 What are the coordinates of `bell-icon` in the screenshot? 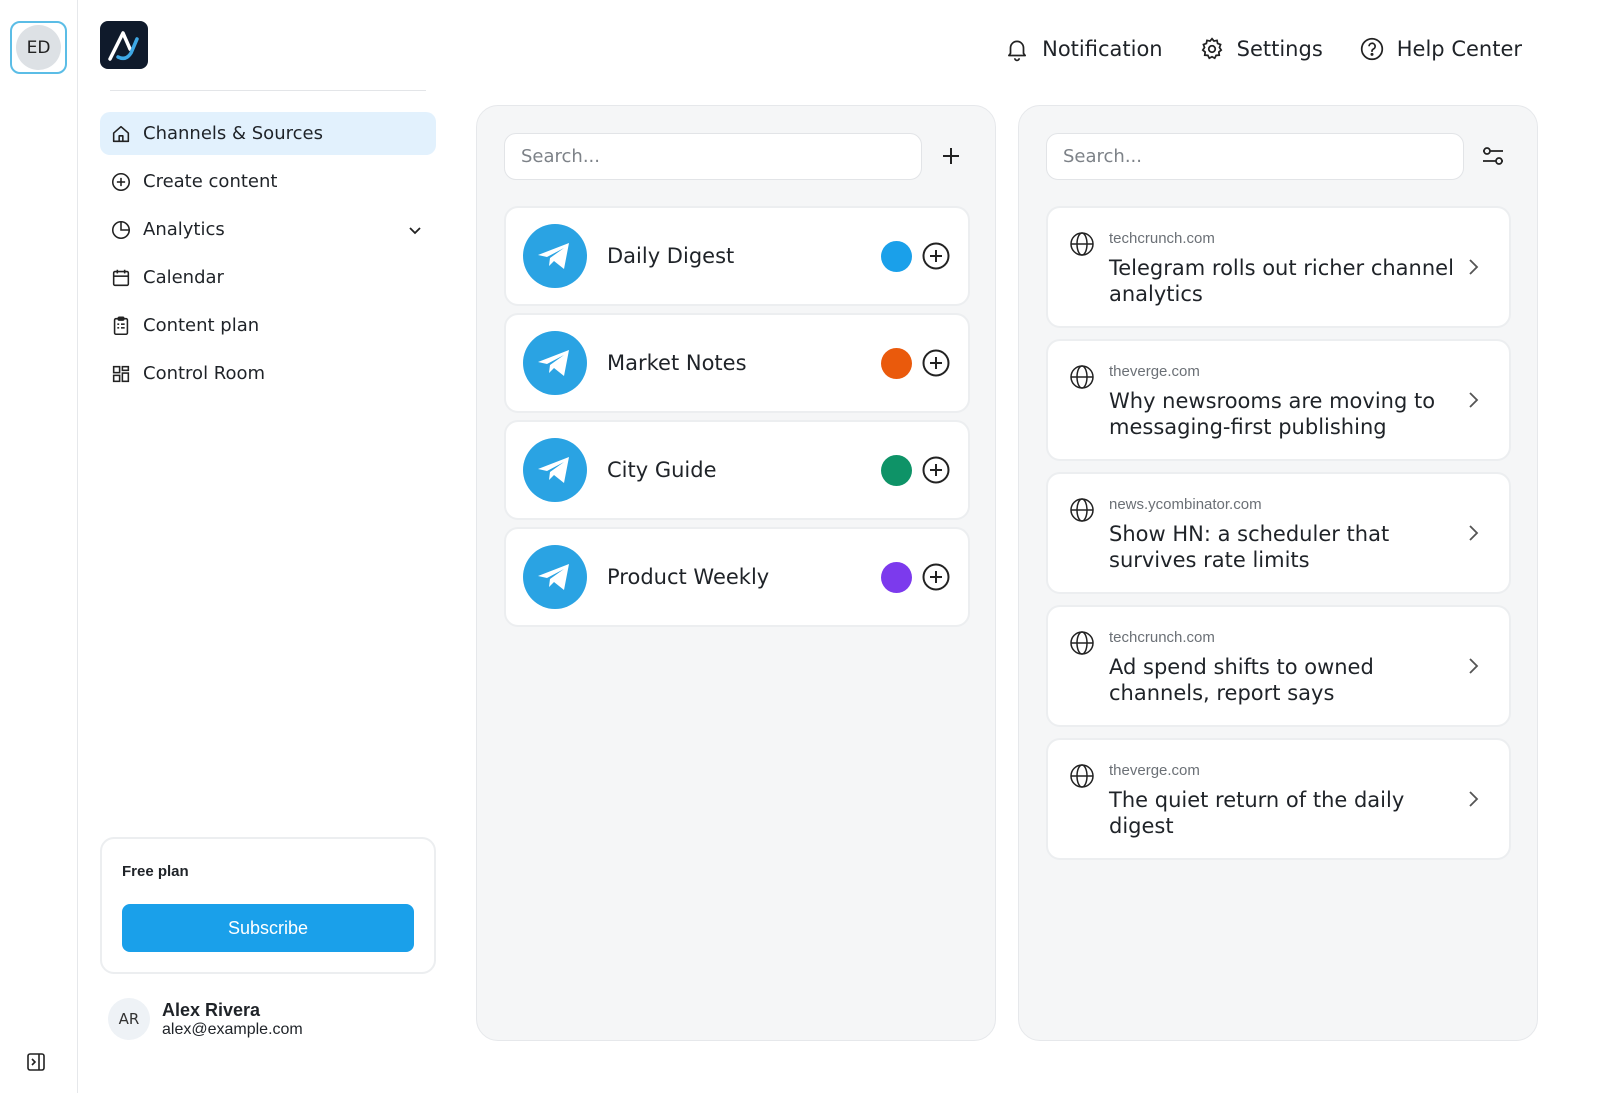 It's located at (1017, 51).